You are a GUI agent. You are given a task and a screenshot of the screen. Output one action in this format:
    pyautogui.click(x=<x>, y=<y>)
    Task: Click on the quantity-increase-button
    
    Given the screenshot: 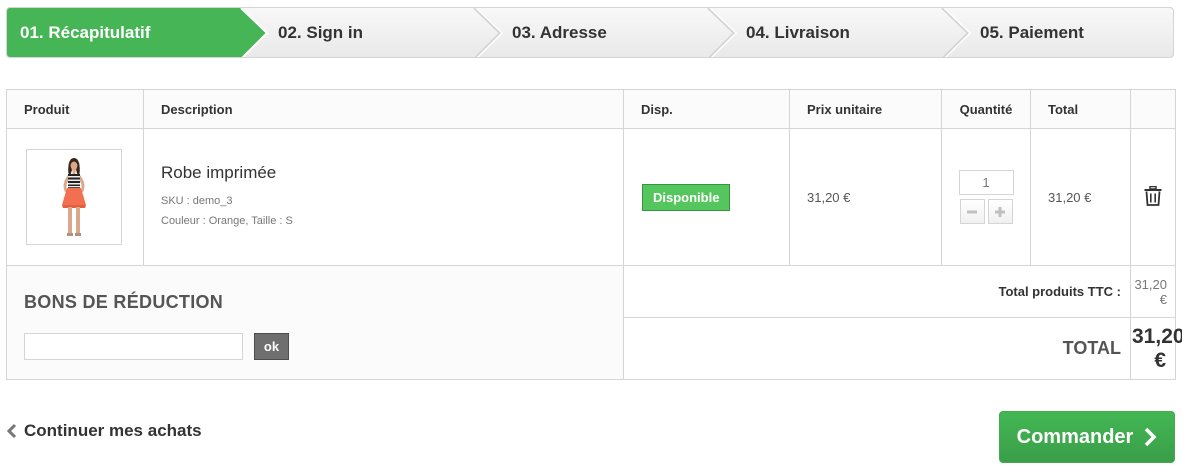 What is the action you would take?
    pyautogui.click(x=1000, y=211)
    